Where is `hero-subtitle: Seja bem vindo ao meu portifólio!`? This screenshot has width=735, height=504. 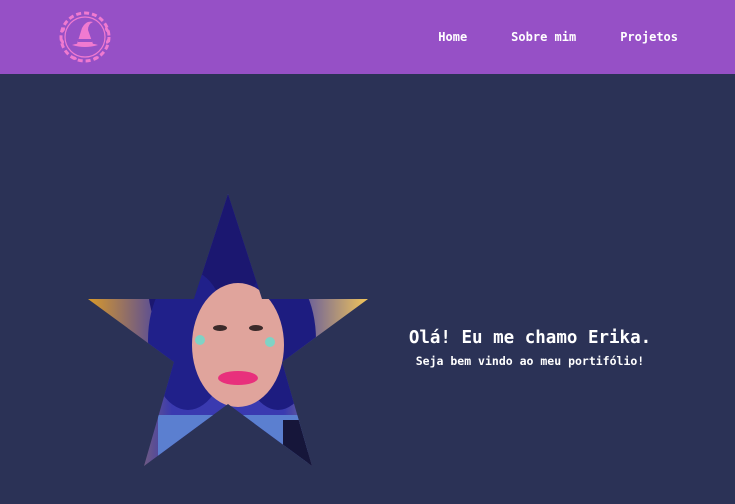 hero-subtitle: Seja bem vindo ao meu portifólio! is located at coordinates (530, 361).